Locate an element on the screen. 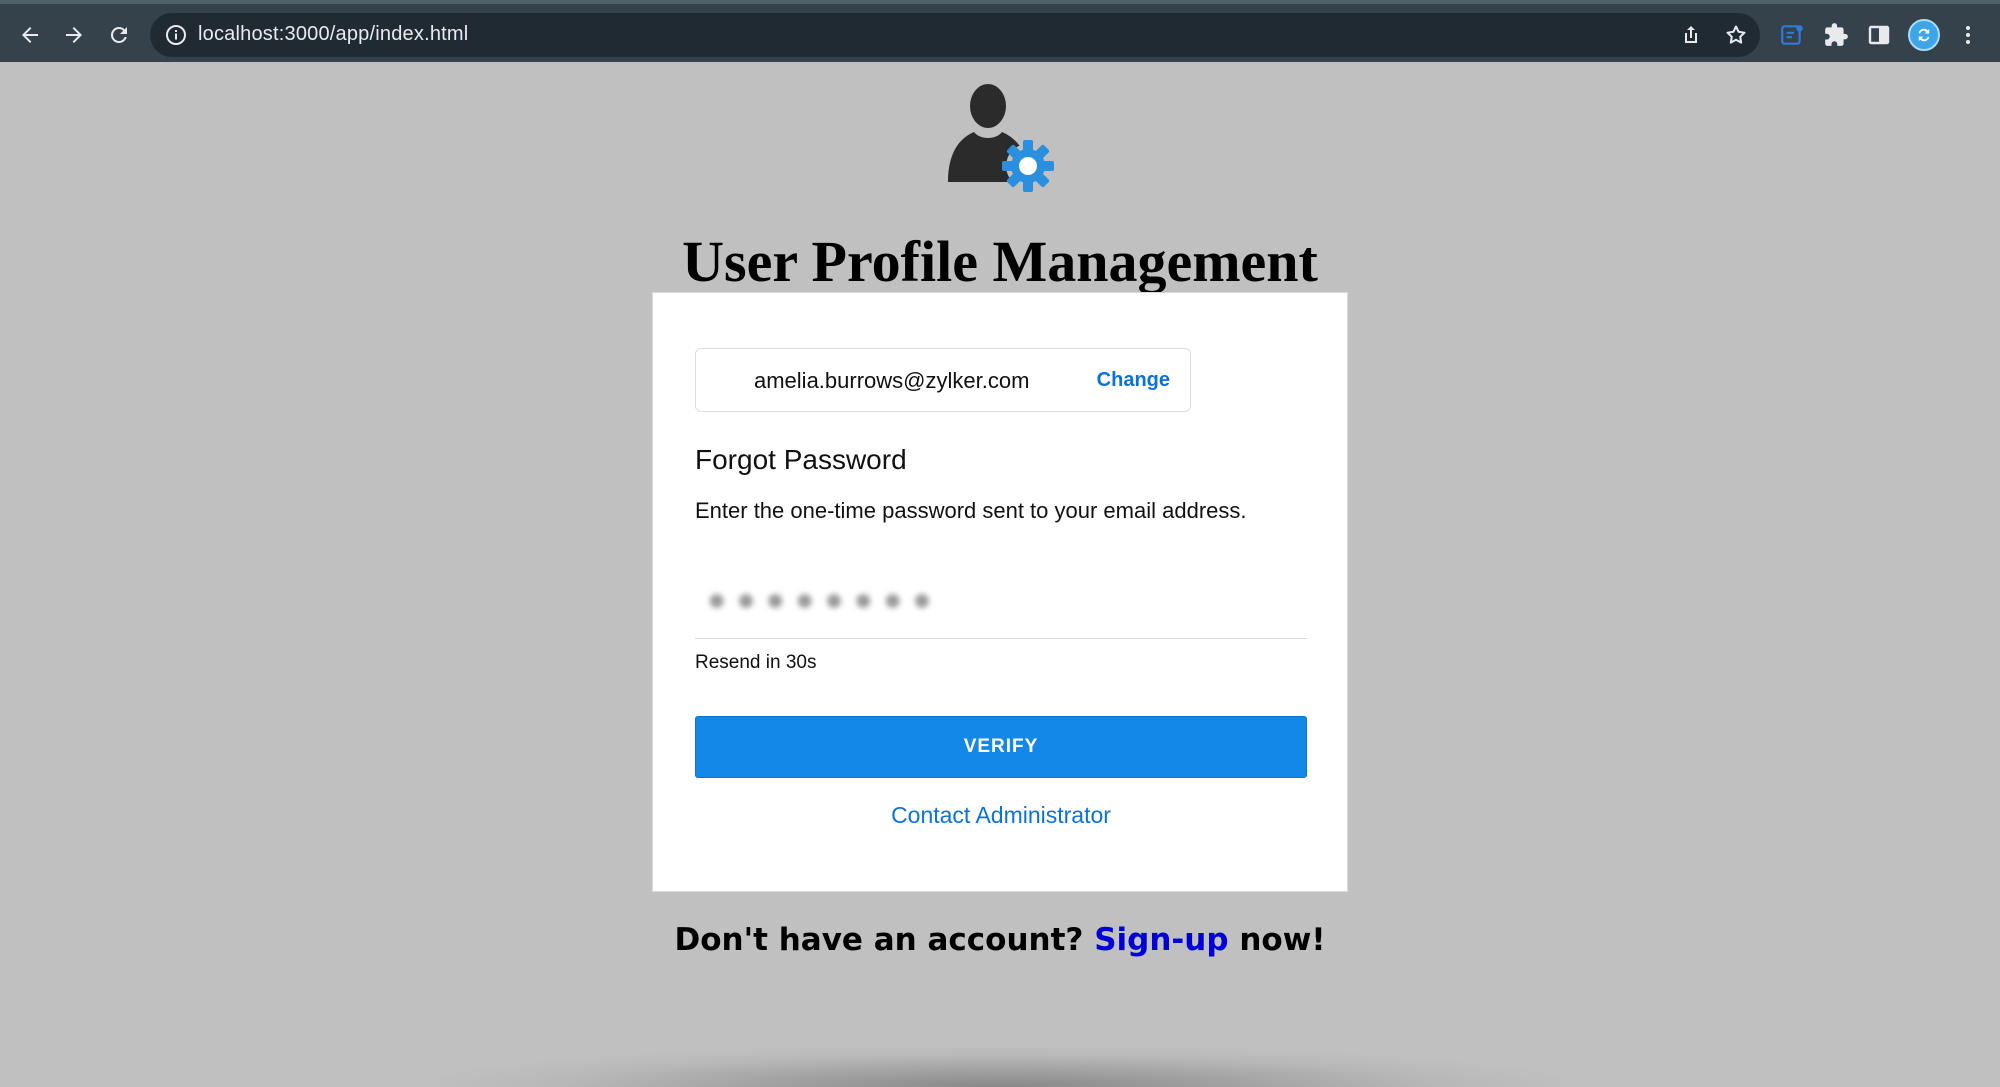 Image resolution: width=2000 pixels, height=1087 pixels. forgot-password-heading: Forgot Password is located at coordinates (801, 459).